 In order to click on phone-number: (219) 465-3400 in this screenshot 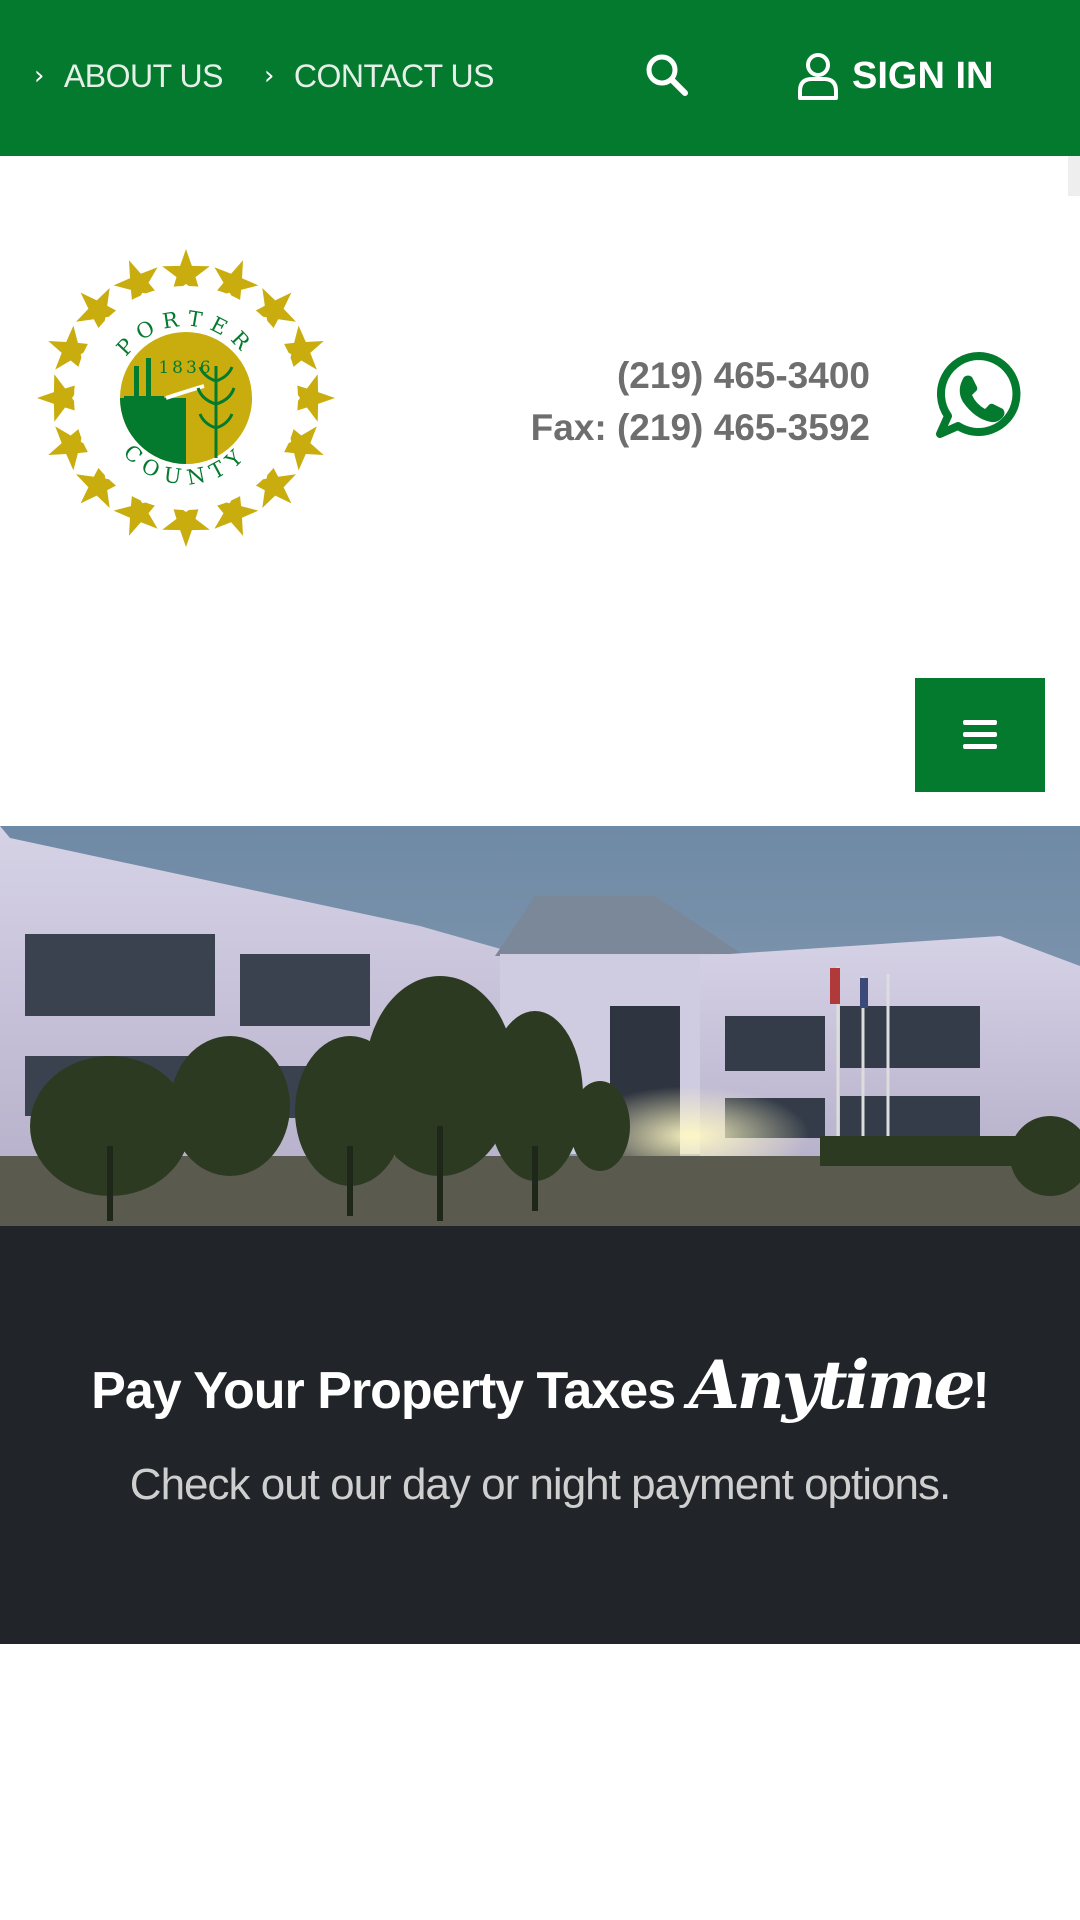, I will do `click(700, 376)`.